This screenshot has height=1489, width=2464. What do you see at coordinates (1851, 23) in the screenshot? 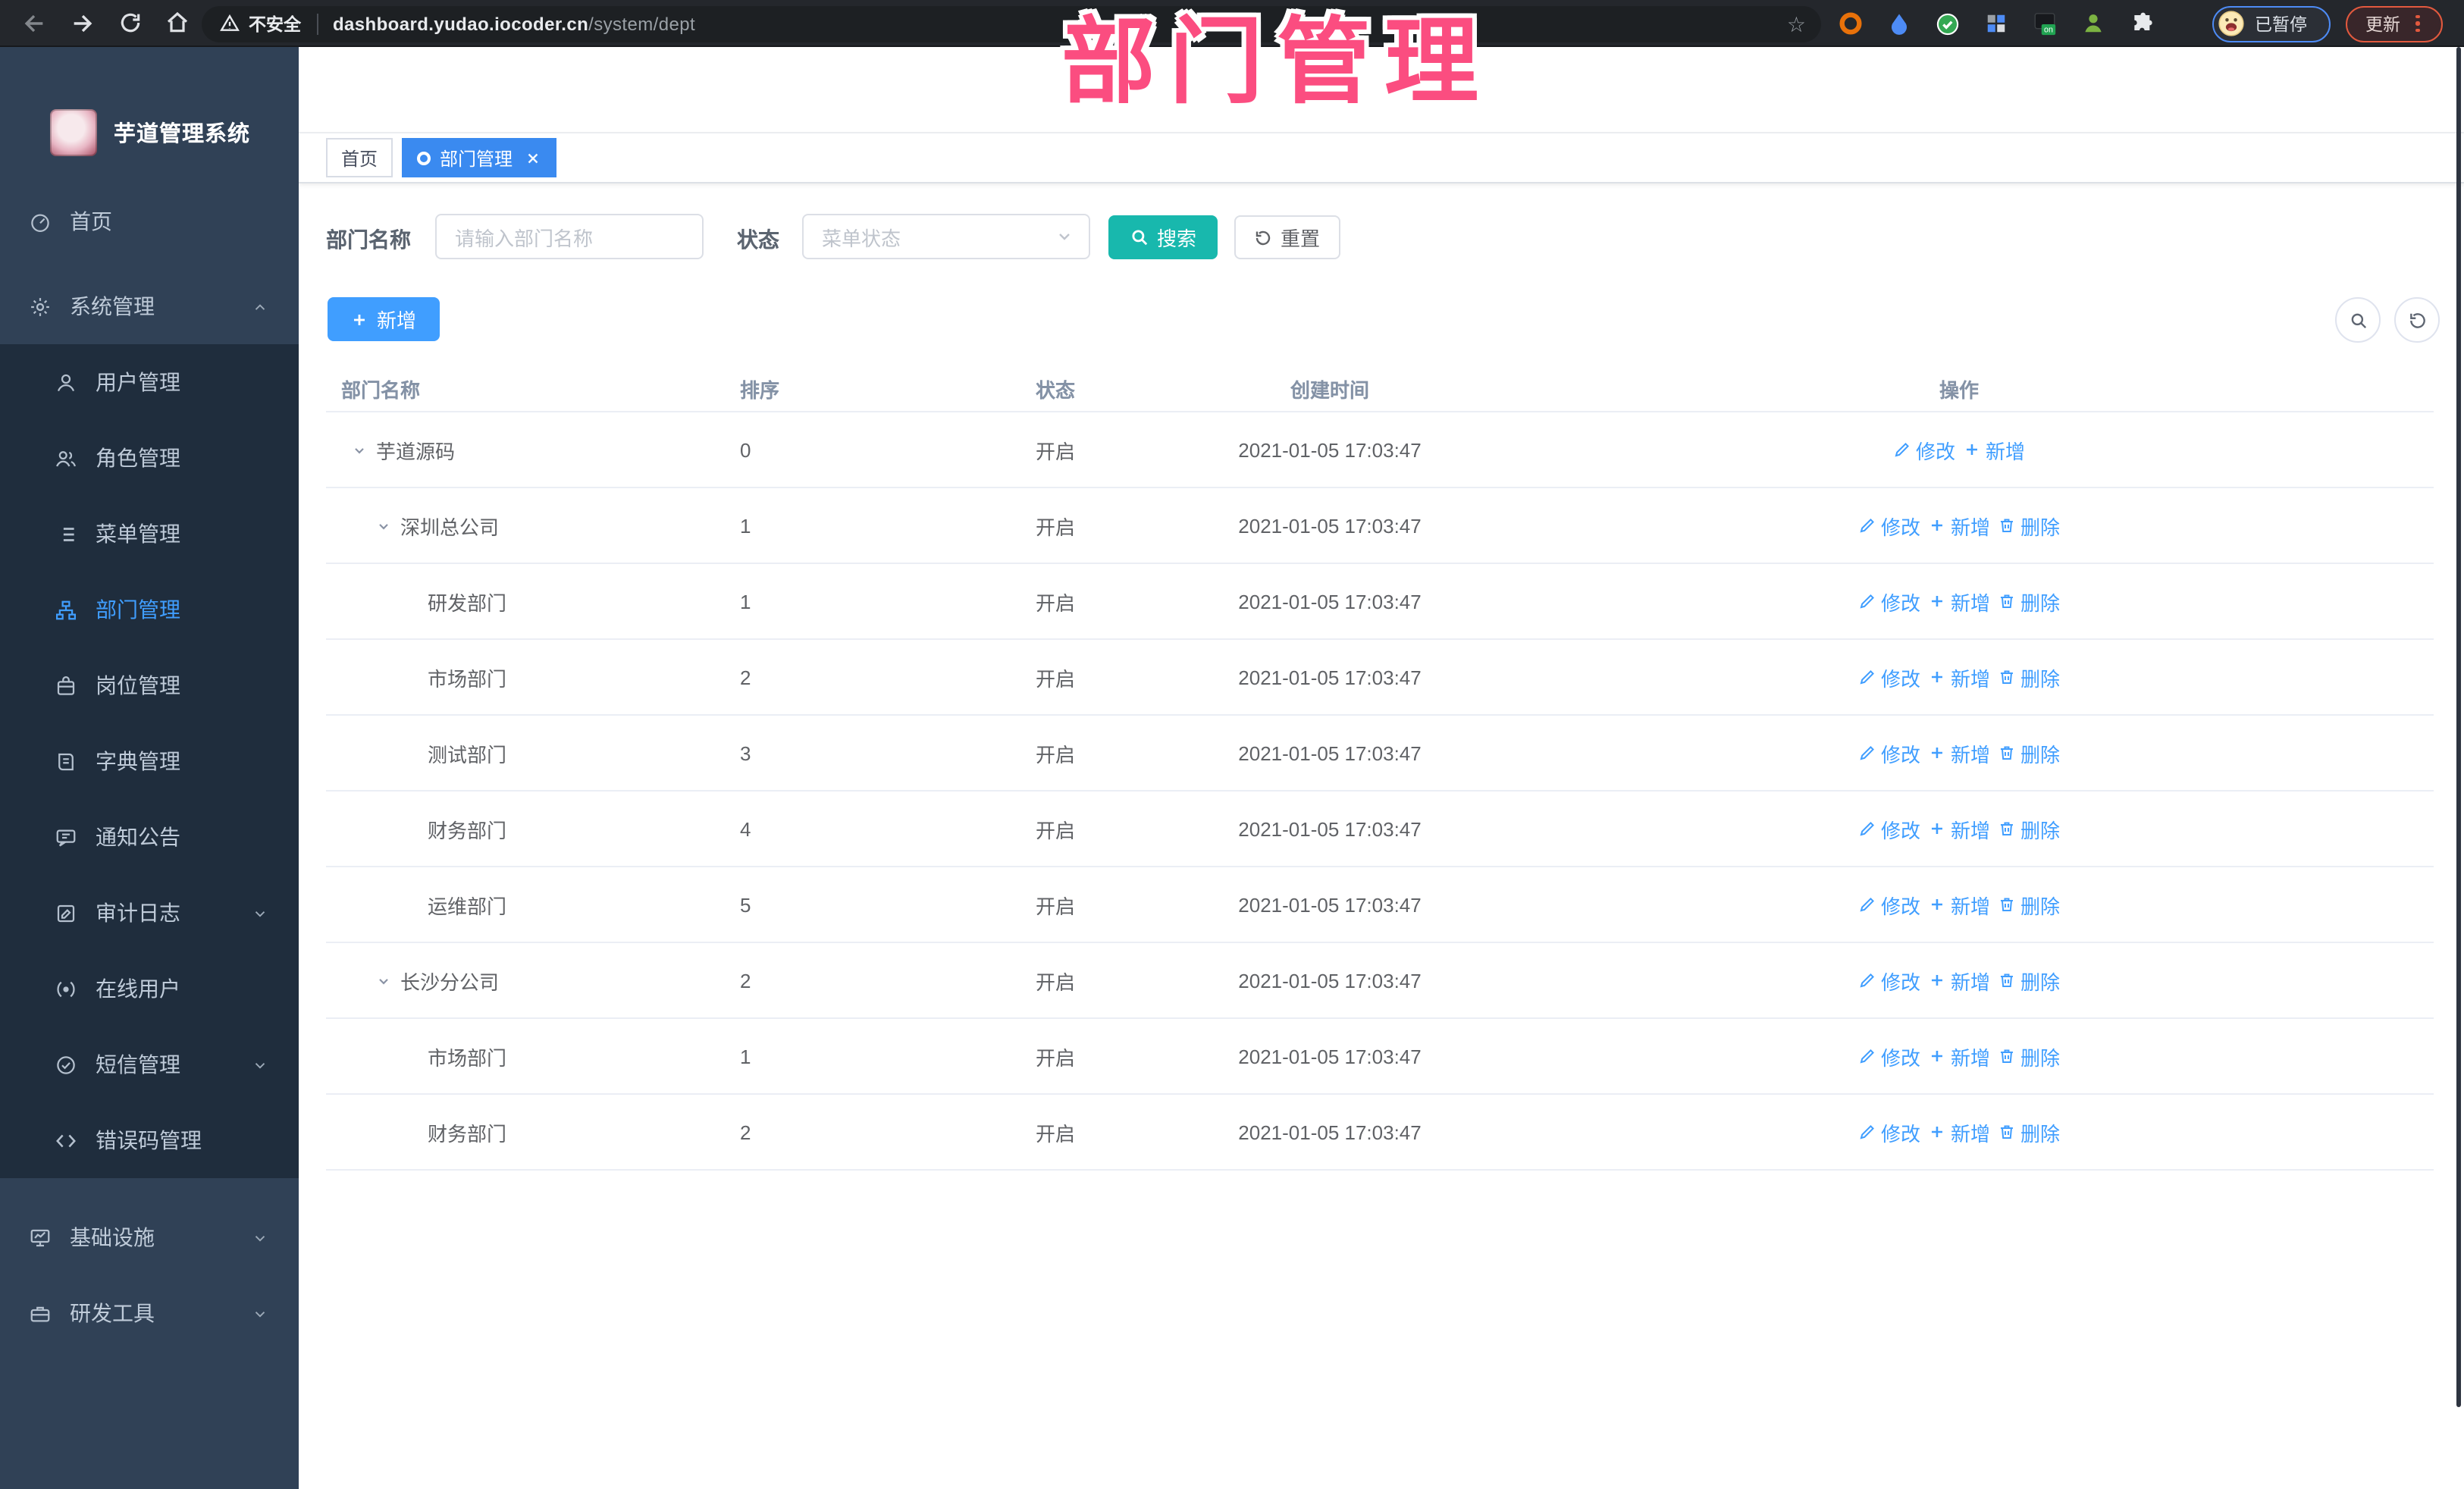
I see `extension-orange-ring-icon` at bounding box center [1851, 23].